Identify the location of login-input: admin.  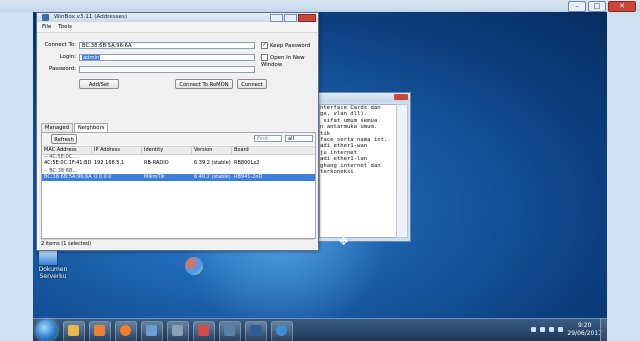
(167, 57).